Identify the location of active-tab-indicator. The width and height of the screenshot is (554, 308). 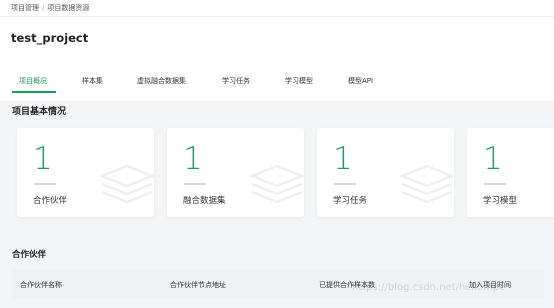
(34, 92).